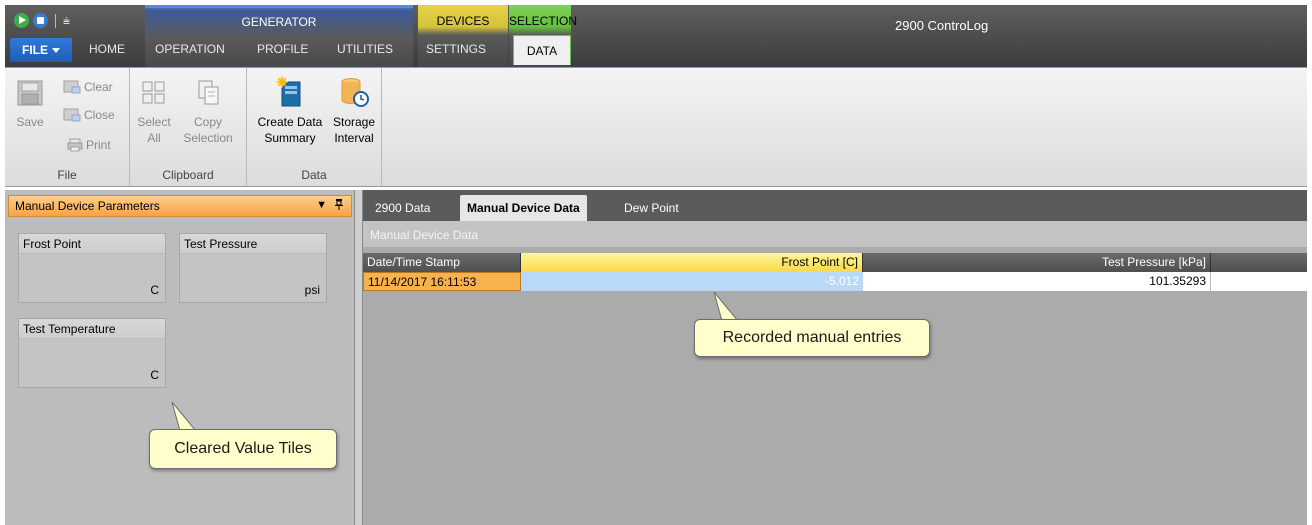 The height and width of the screenshot is (525, 1312). What do you see at coordinates (442, 262) in the screenshot?
I see `column-header-date: Date/Time Stamp` at bounding box center [442, 262].